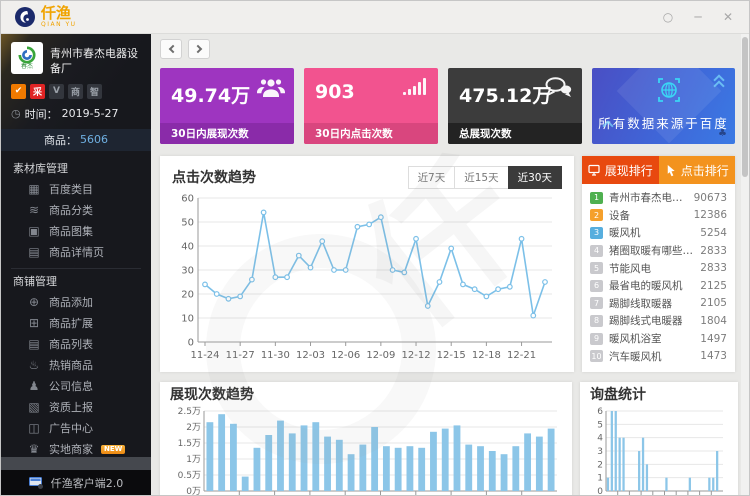  Describe the element at coordinates (619, 215) in the screenshot. I see `rank-keyword: 设备` at that location.